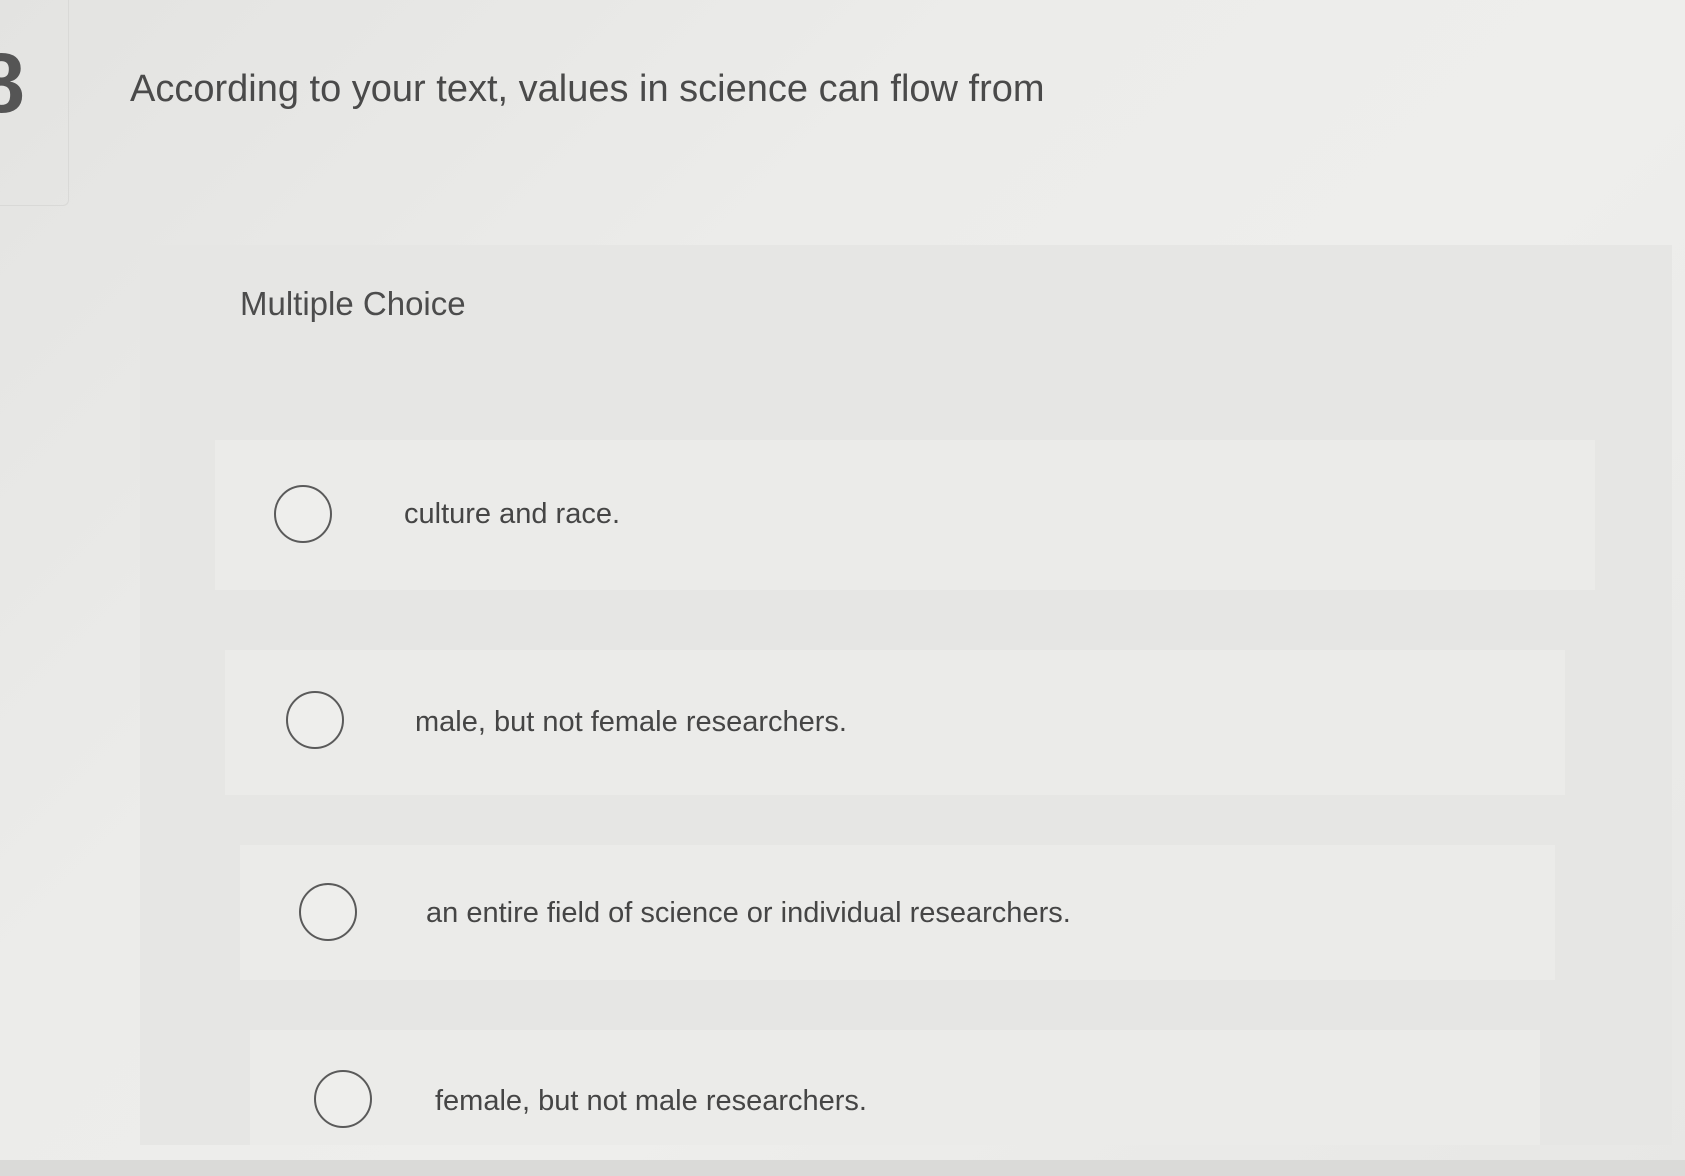 This screenshot has height=1176, width=1685. Describe the element at coordinates (12, 83) in the screenshot. I see `question-number: 8` at that location.